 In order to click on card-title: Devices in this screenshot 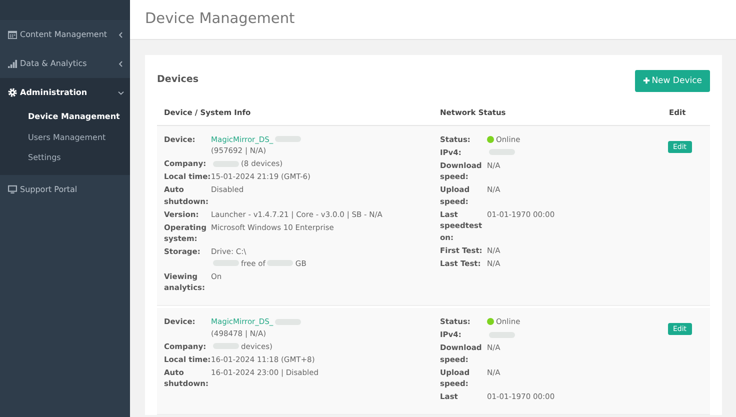, I will do `click(178, 79)`.